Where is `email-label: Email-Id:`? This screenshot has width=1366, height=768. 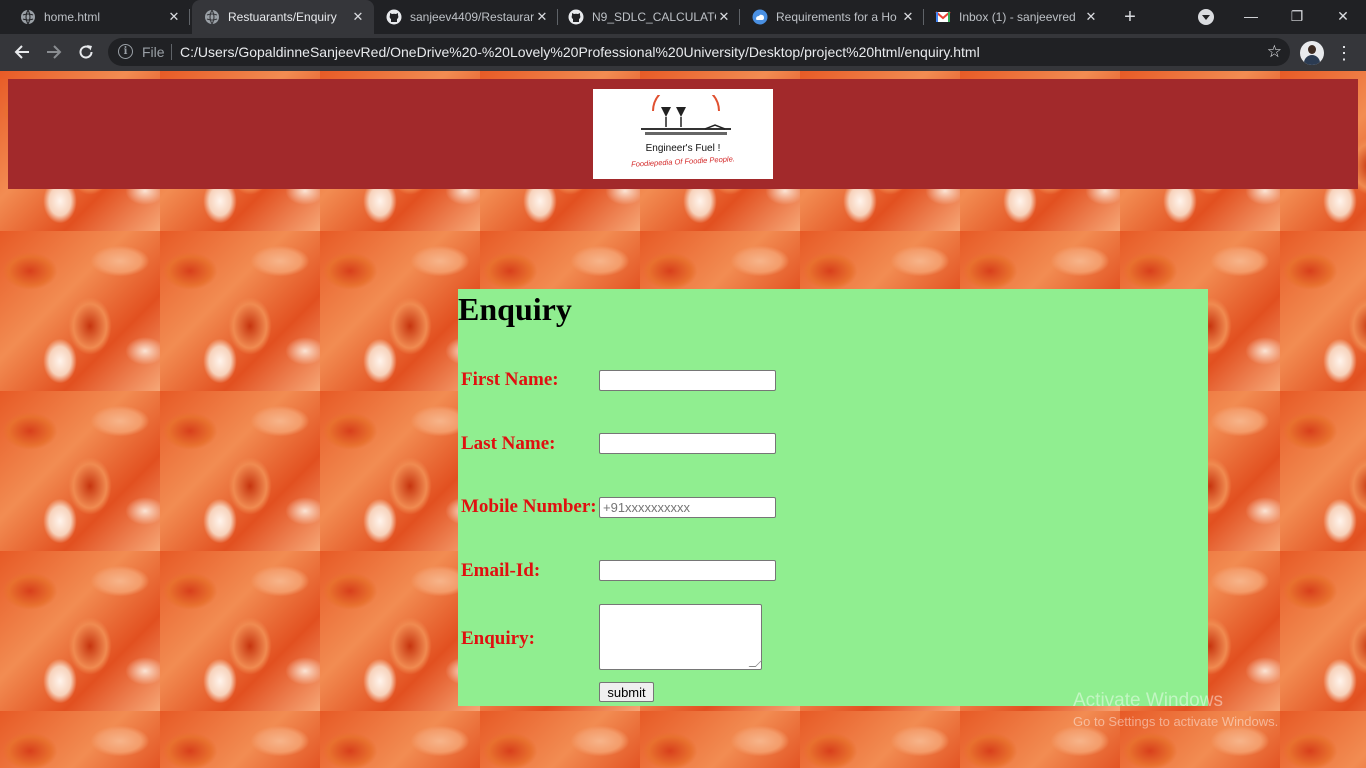 email-label: Email-Id: is located at coordinates (501, 570).